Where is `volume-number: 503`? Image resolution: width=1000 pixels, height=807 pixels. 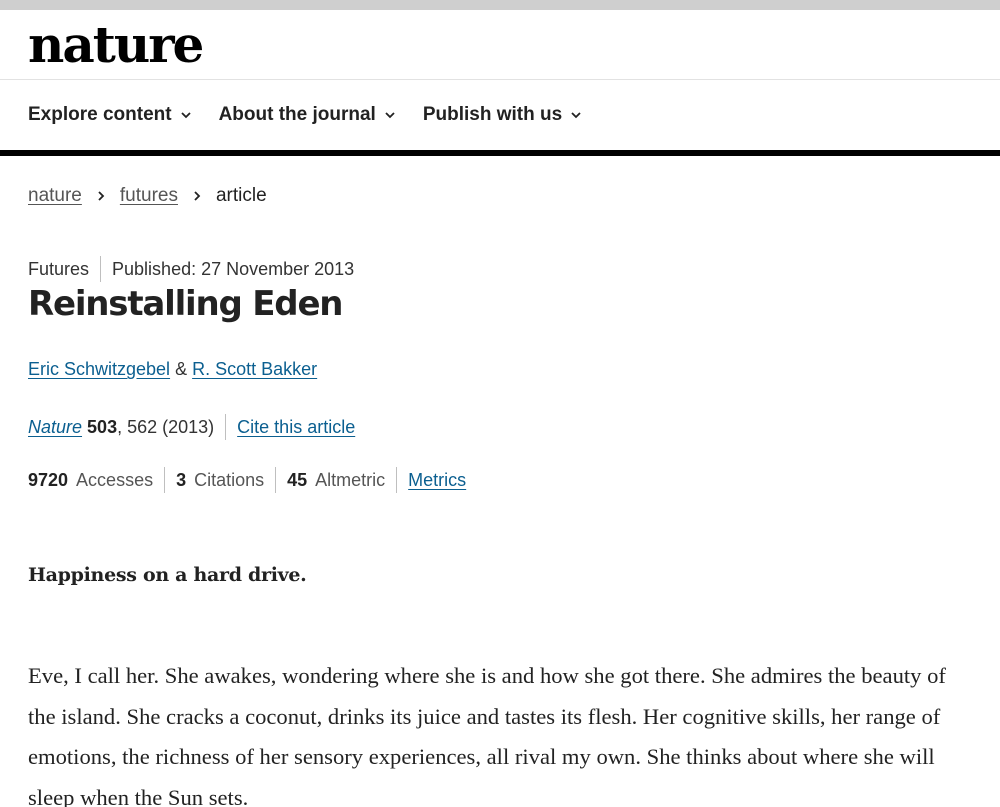
volume-number: 503 is located at coordinates (102, 427).